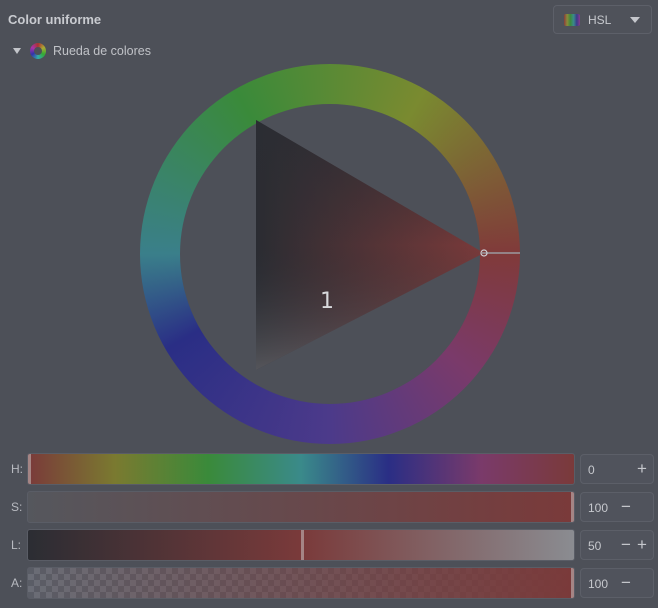 The width and height of the screenshot is (658, 608). Describe the element at coordinates (17, 51) in the screenshot. I see `expander-arrow-icon` at that location.